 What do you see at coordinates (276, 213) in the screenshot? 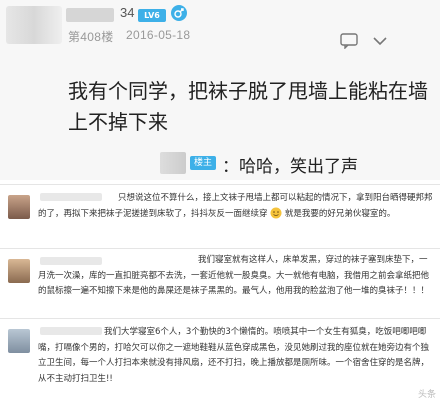
I see `smile-icon` at bounding box center [276, 213].